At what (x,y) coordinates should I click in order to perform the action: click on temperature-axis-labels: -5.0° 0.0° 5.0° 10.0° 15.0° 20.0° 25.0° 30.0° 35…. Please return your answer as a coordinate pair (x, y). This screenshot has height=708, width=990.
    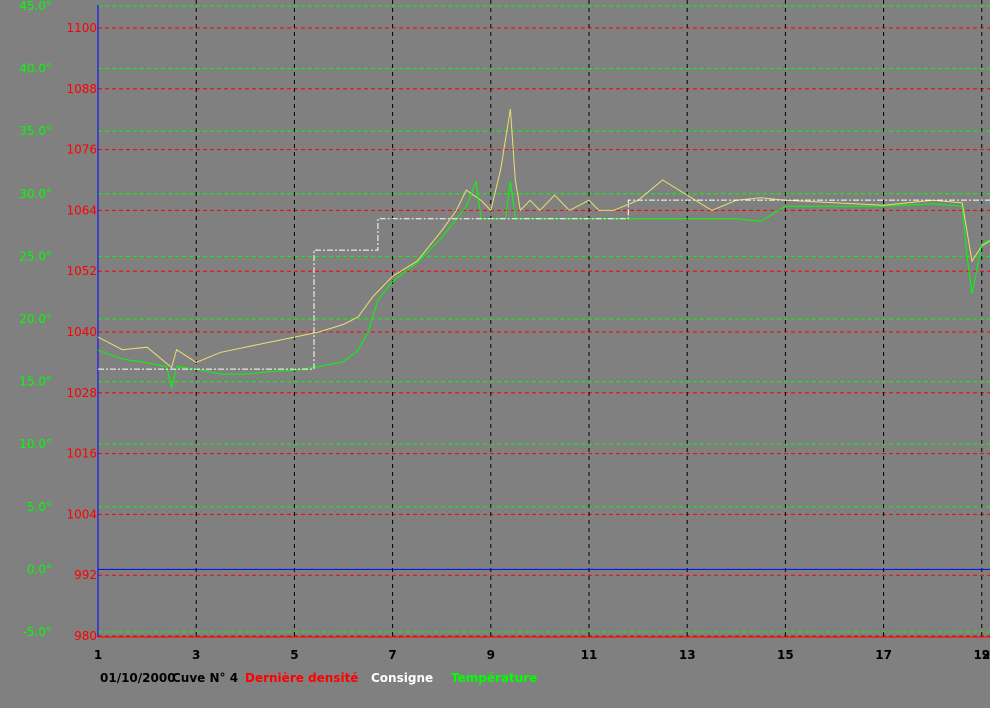
    Looking at the image, I should click on (35, 319).